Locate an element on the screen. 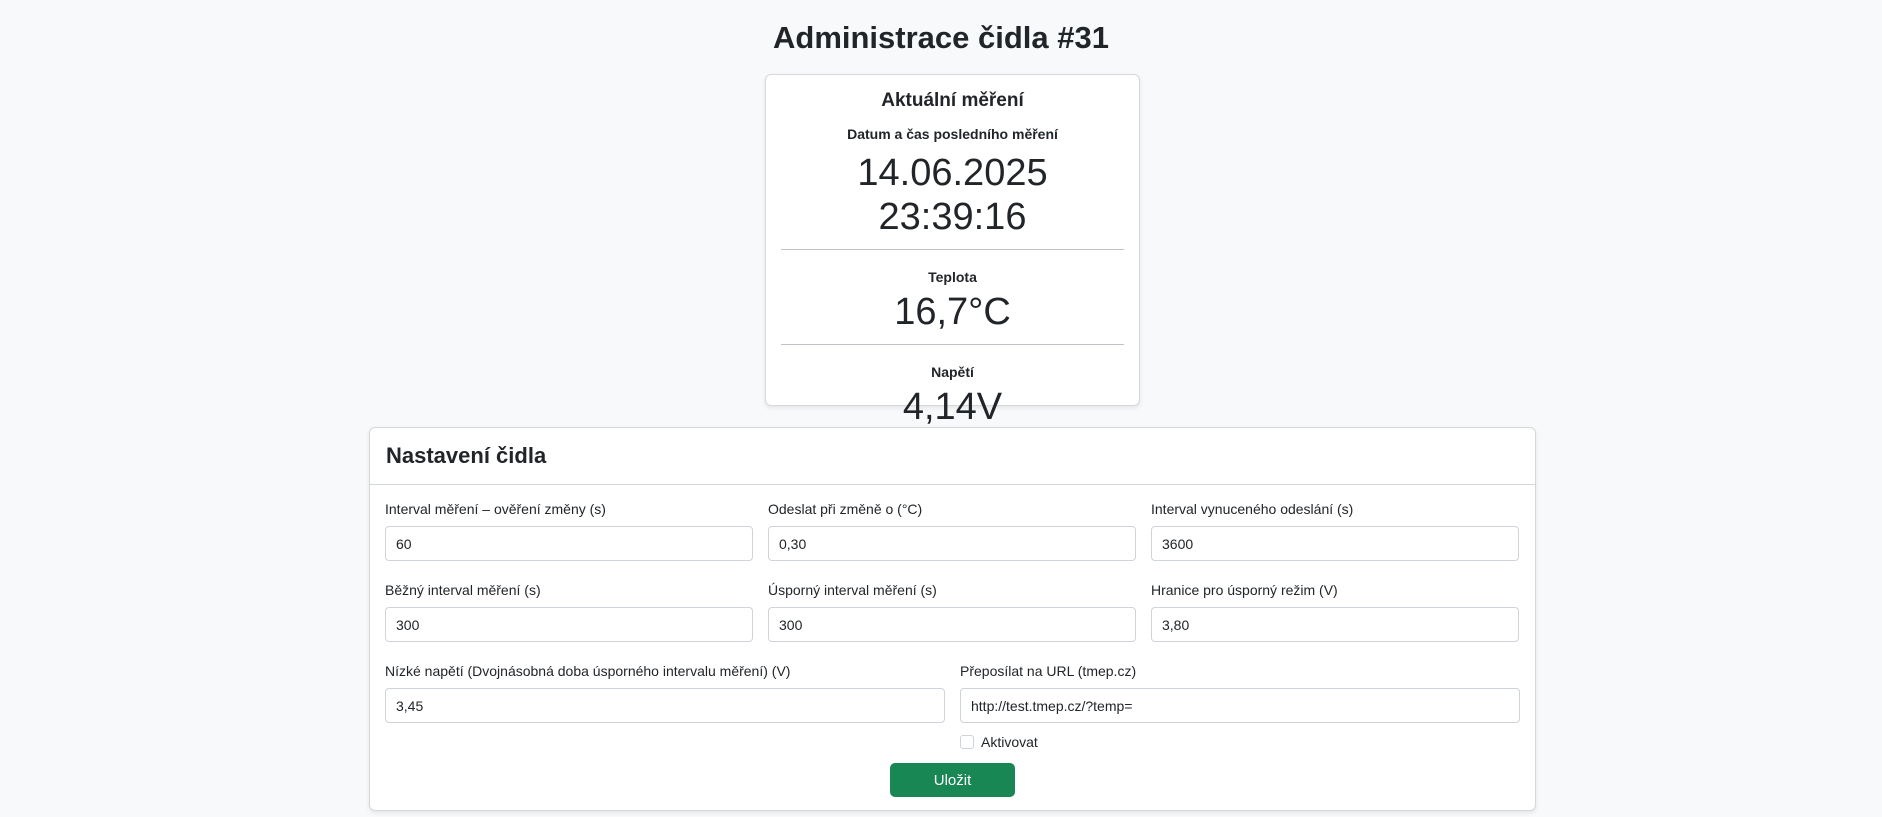 This screenshot has height=817, width=1882. measurement-card-title: Aktuální měření is located at coordinates (952, 100).